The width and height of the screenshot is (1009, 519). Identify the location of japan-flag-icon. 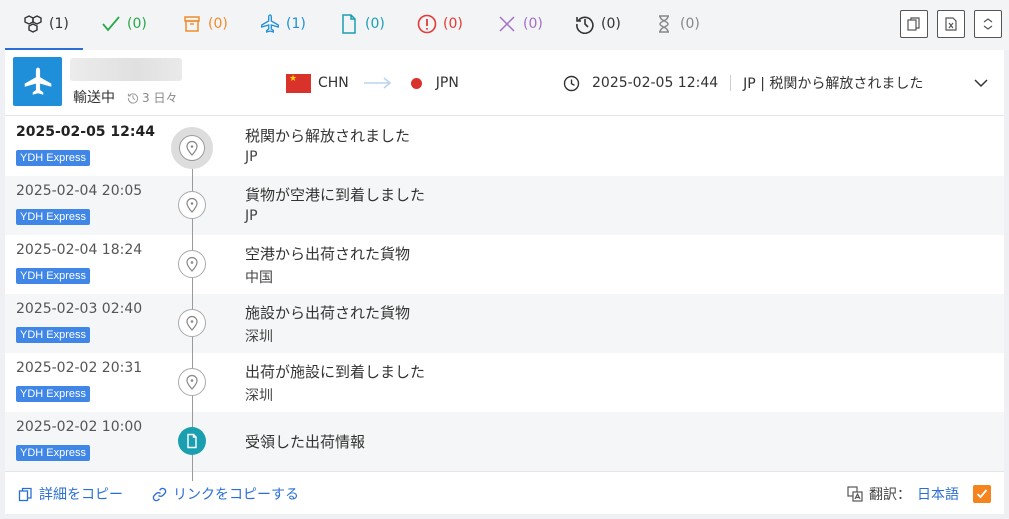
(416, 83).